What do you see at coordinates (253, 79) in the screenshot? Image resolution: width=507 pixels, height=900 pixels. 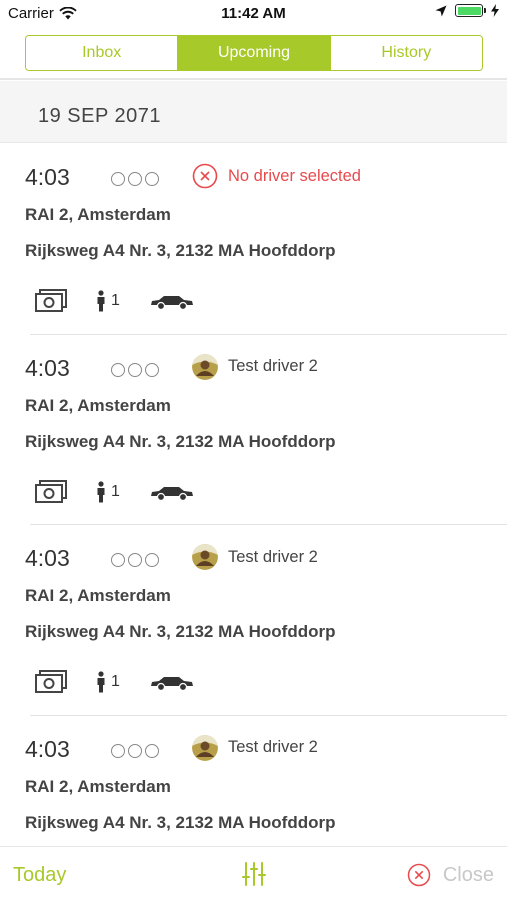 I see `header-divider` at bounding box center [253, 79].